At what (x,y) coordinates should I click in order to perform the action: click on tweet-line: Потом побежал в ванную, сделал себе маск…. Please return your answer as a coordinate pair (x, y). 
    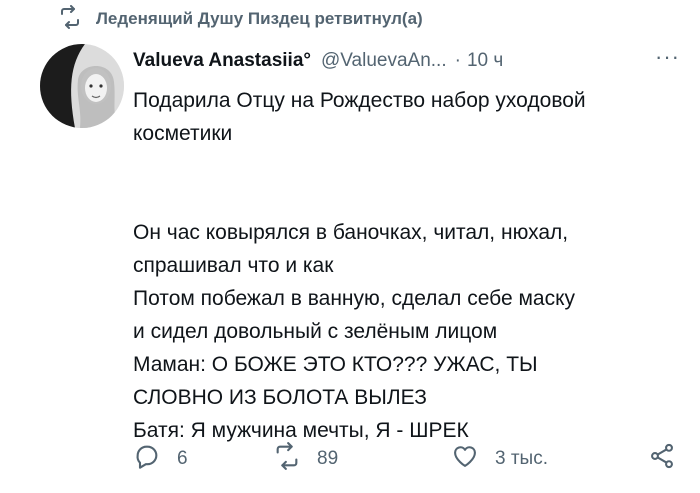
    Looking at the image, I should click on (354, 298).